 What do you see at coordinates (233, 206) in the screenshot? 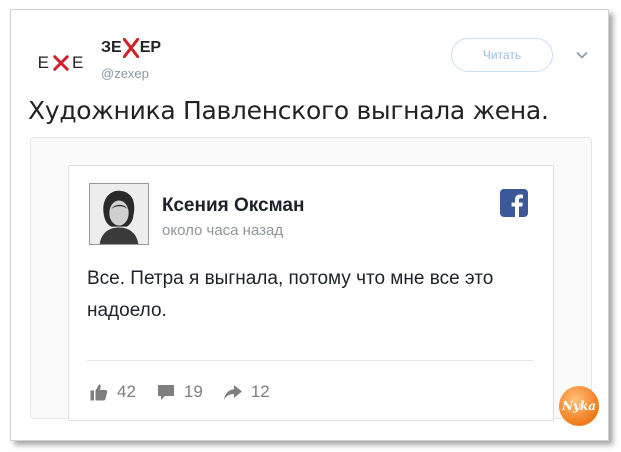
I see `post-author: Ксения Оксман` at bounding box center [233, 206].